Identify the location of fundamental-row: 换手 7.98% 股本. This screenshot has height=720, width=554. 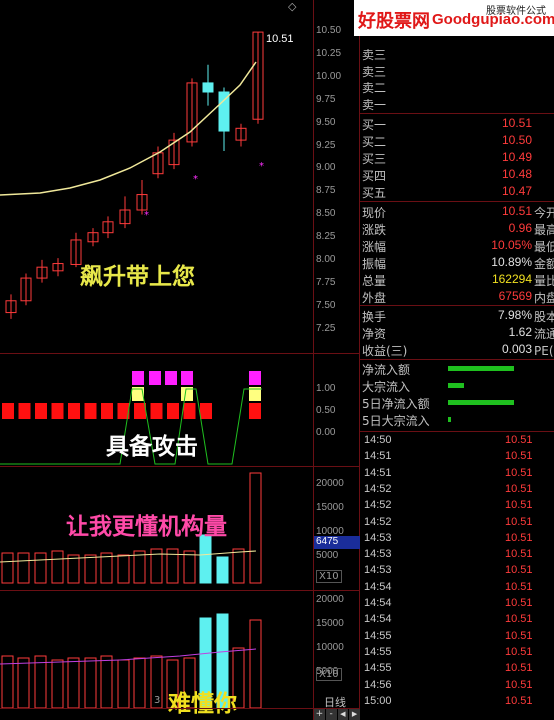
(458, 316).